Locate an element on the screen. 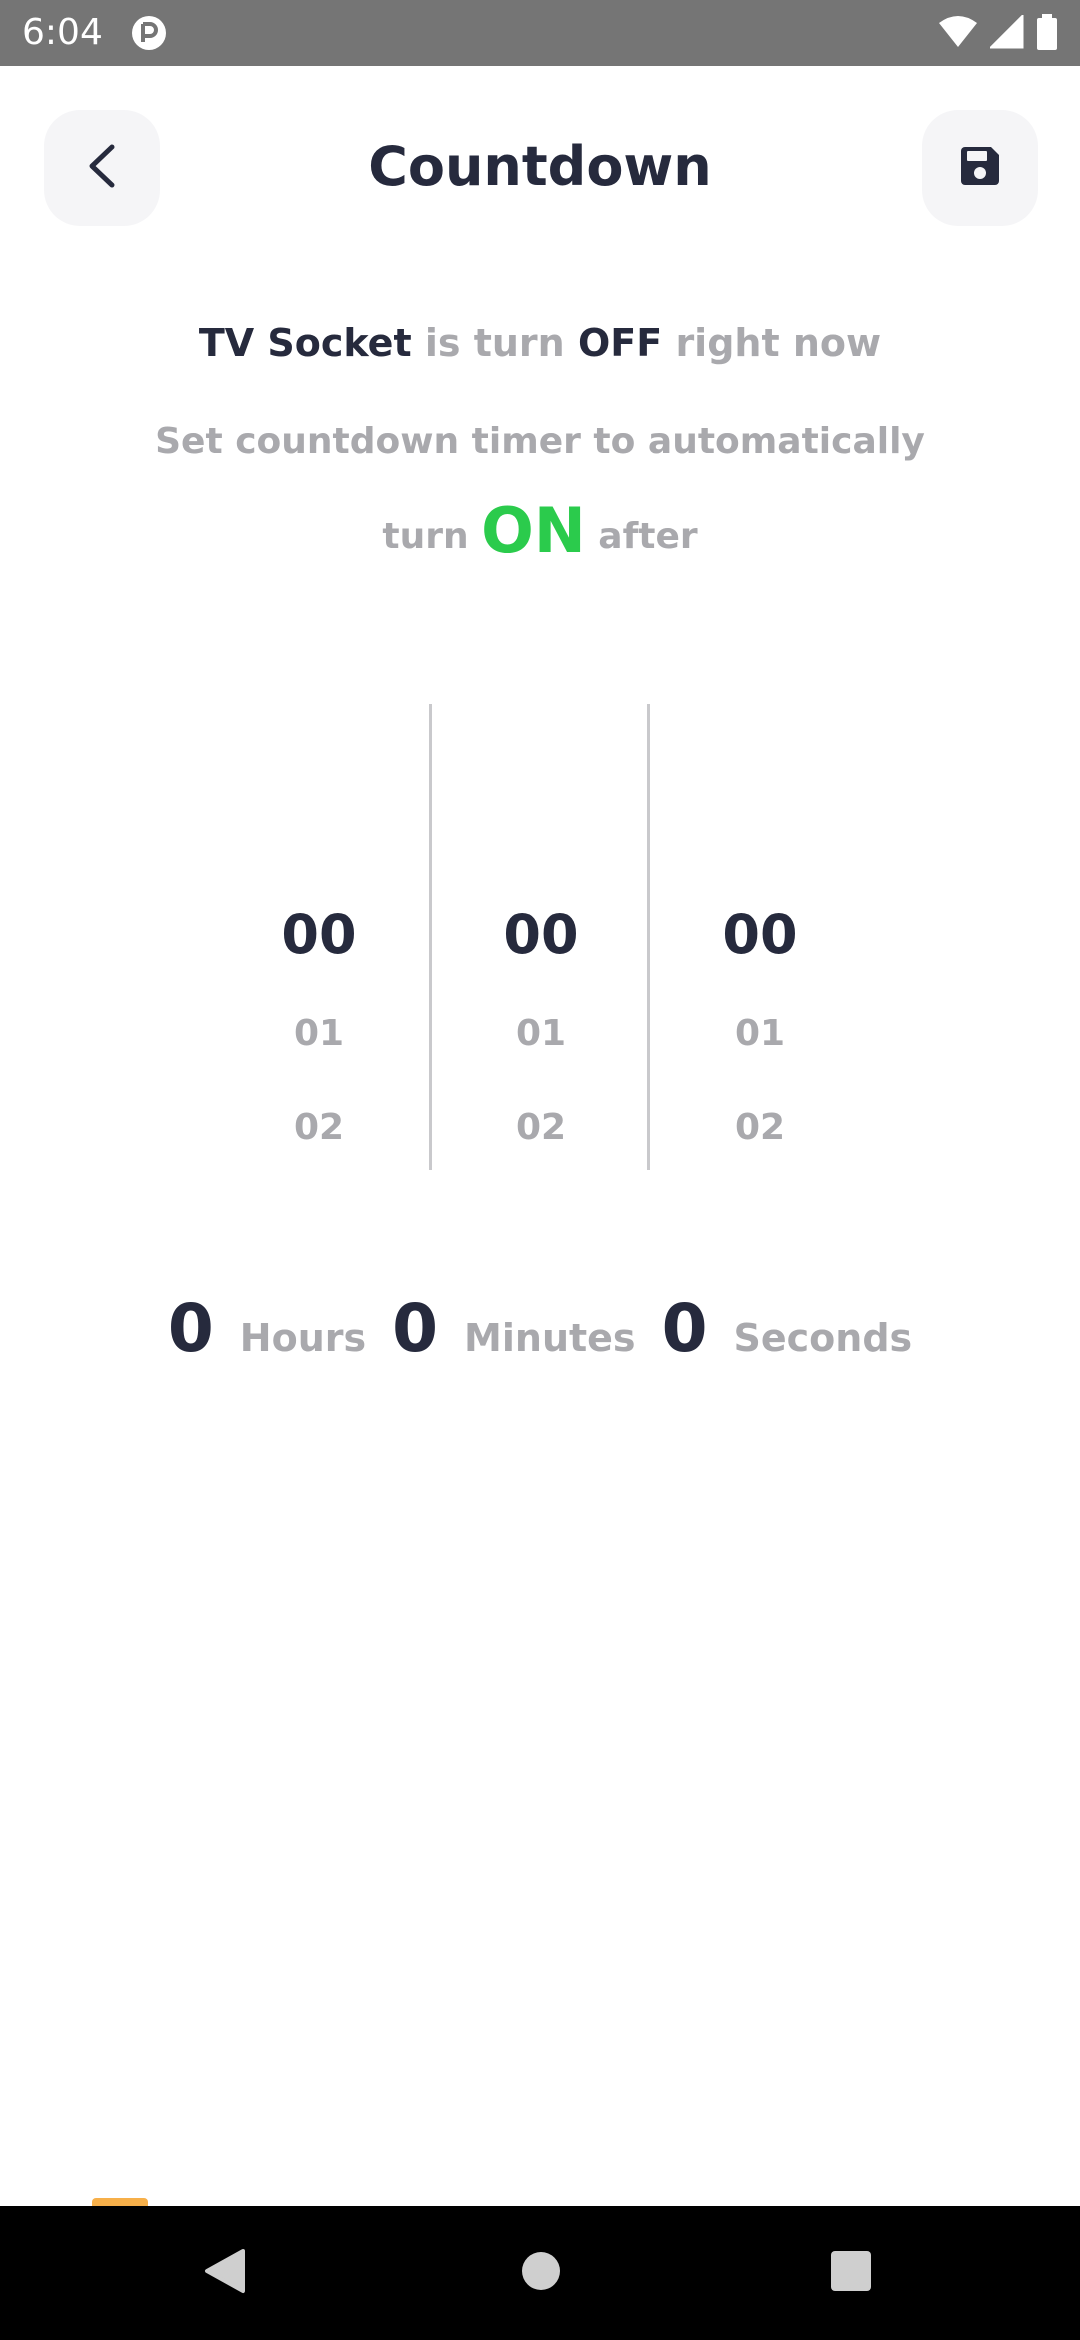  page-title: Countdown is located at coordinates (540, 166).